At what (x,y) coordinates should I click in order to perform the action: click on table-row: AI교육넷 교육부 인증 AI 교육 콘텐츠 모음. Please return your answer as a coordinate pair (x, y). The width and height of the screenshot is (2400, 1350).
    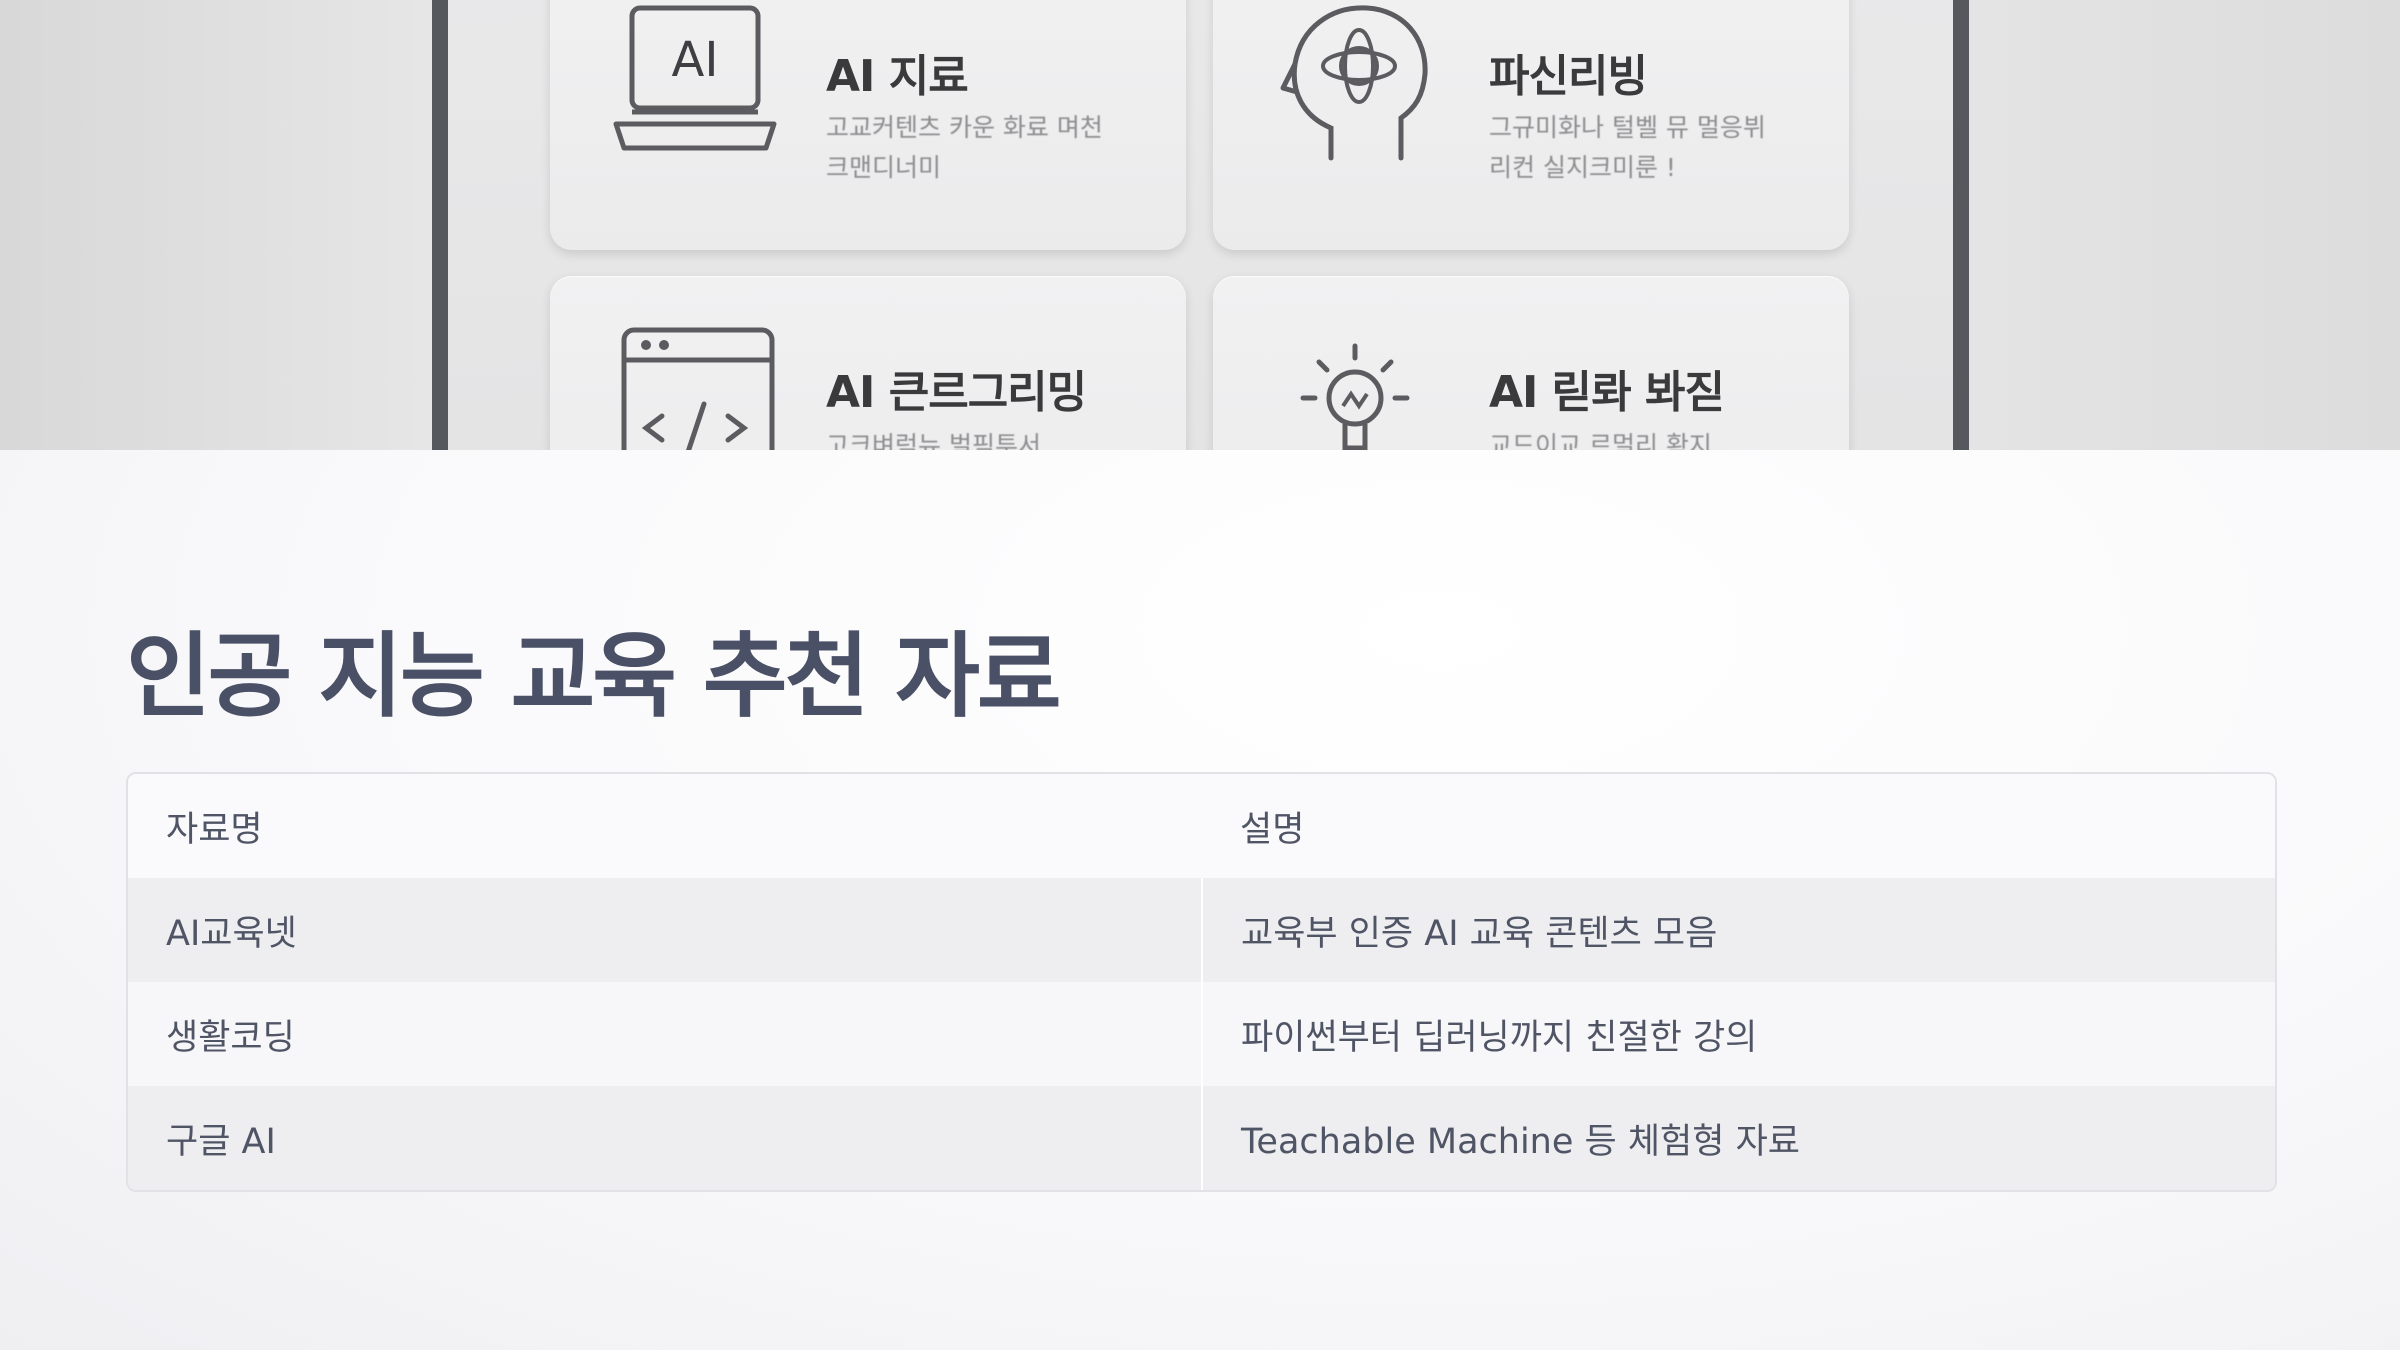
    Looking at the image, I should click on (1201, 930).